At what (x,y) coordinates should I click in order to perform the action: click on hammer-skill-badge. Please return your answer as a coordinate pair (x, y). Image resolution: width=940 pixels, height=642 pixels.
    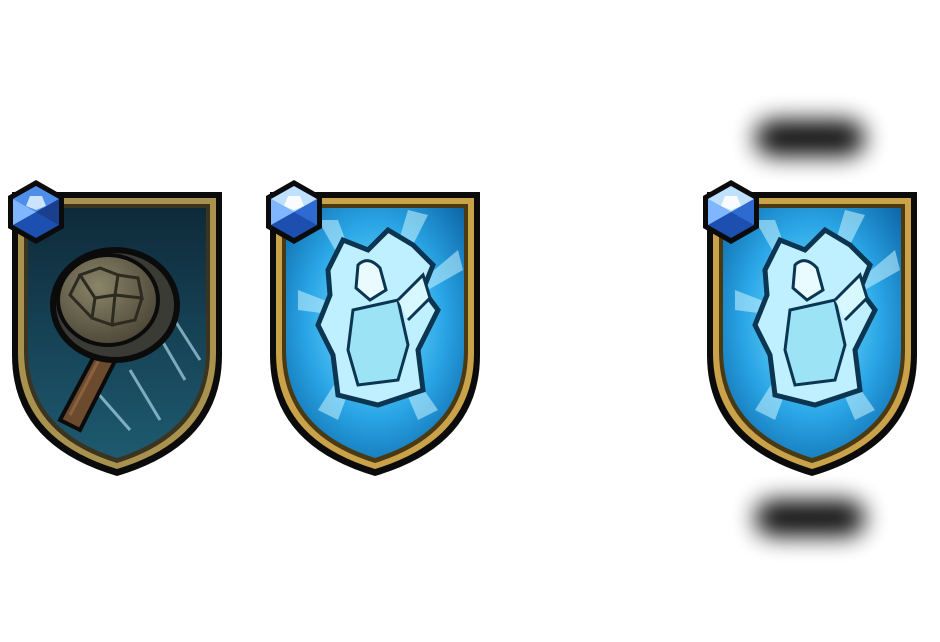
    Looking at the image, I should click on (120, 330).